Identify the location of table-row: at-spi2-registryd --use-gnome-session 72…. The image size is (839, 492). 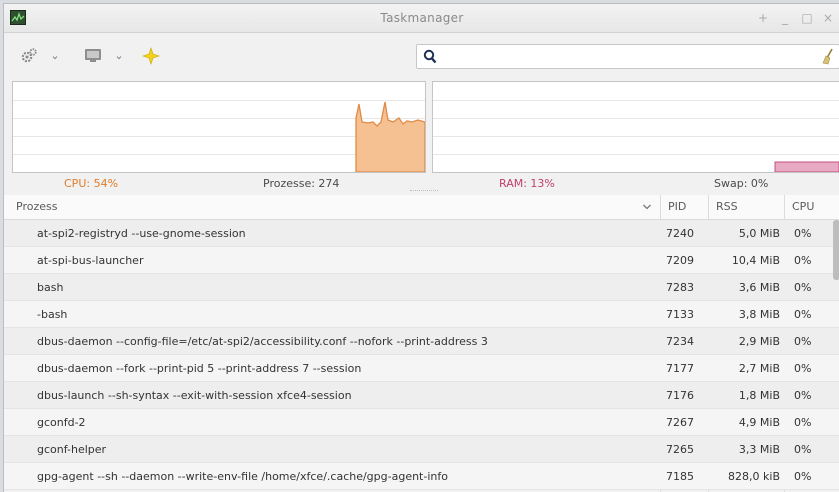
(421, 233).